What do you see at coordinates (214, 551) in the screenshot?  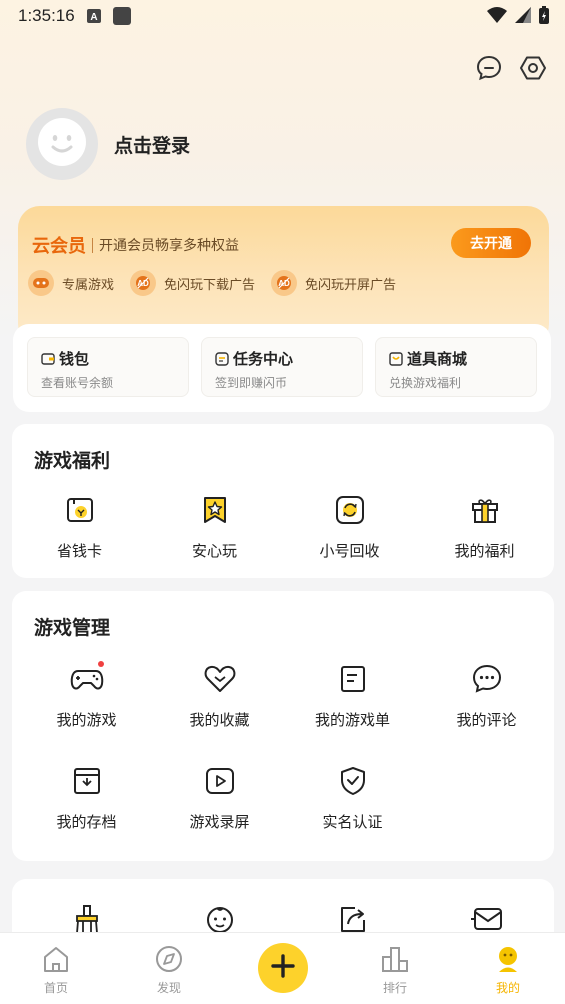 I see `safe-play-label: 安心玩` at bounding box center [214, 551].